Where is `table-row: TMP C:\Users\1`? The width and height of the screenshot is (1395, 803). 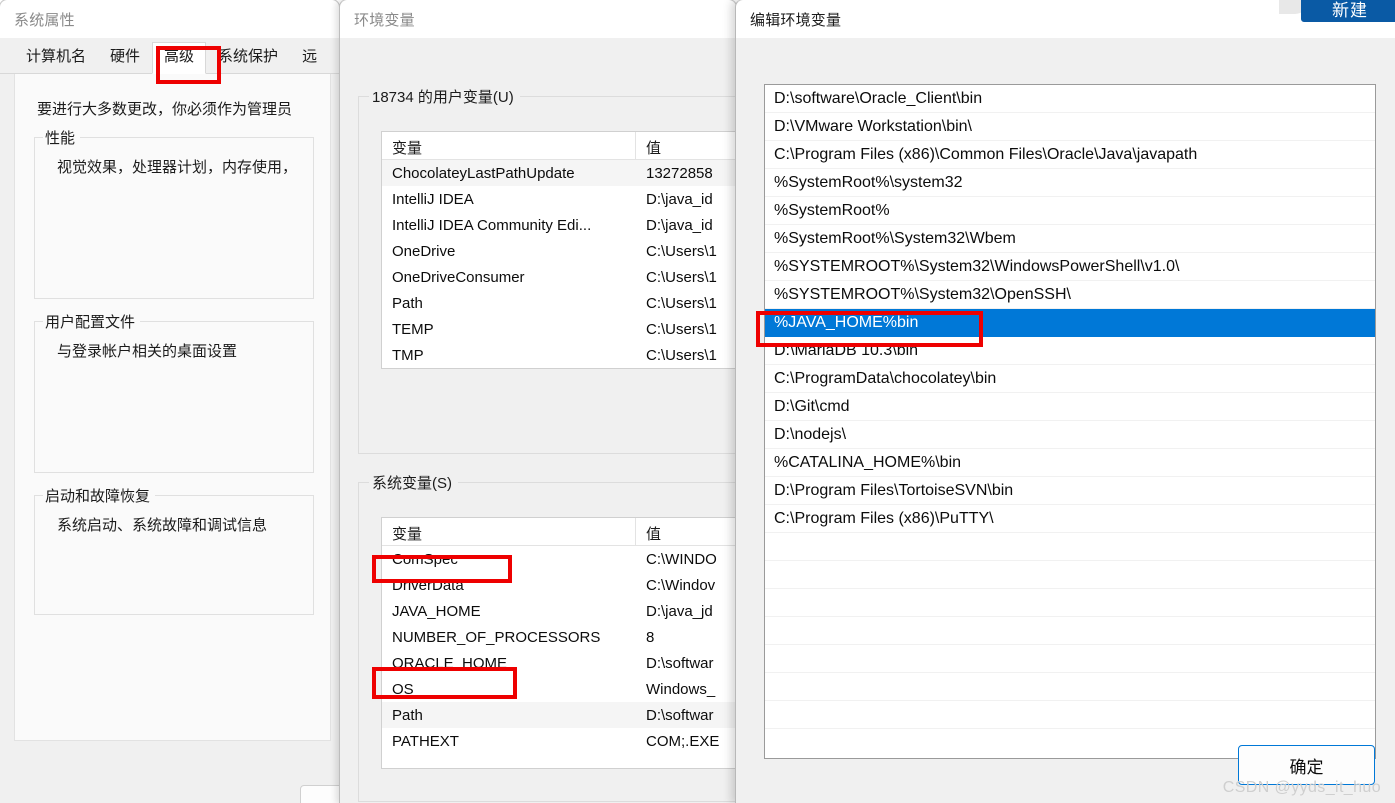 table-row: TMP C:\Users\1 is located at coordinates (559, 355).